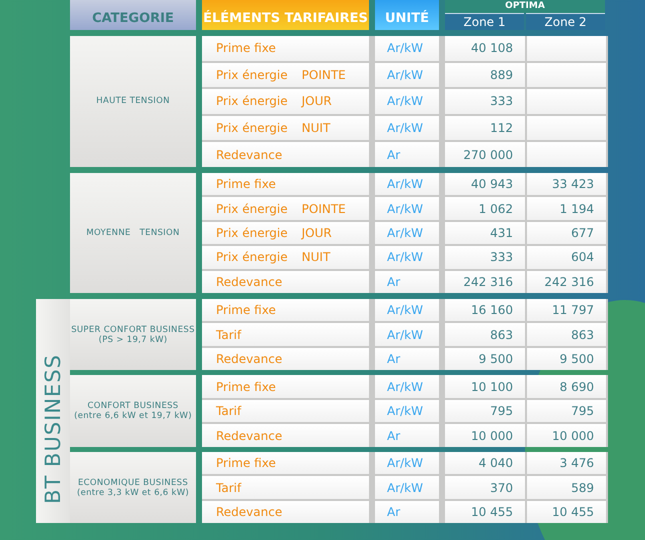  What do you see at coordinates (133, 101) in the screenshot?
I see `category-title: HAUTE TENSION` at bounding box center [133, 101].